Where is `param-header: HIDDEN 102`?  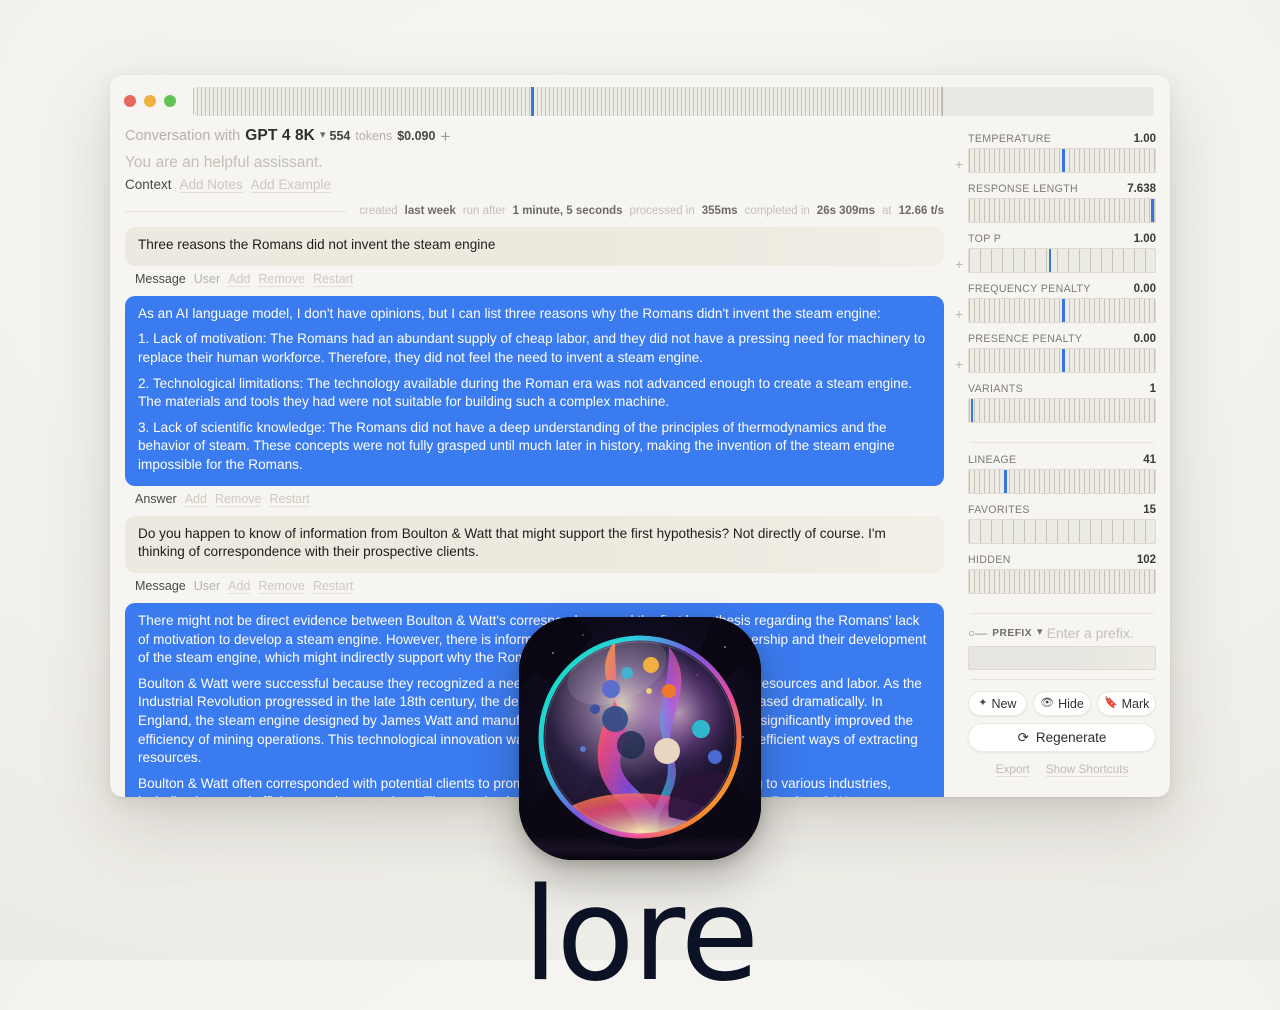
param-header: HIDDEN 102 is located at coordinates (1062, 560).